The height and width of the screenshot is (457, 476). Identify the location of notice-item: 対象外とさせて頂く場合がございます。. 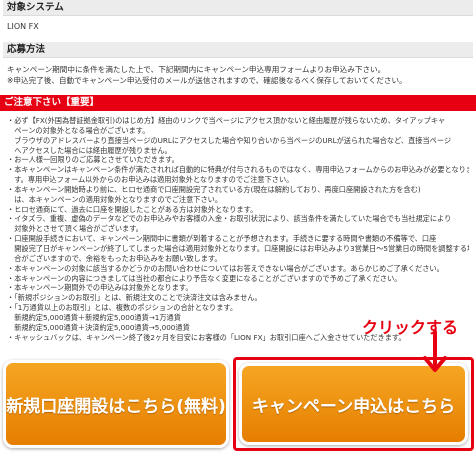
(75, 229).